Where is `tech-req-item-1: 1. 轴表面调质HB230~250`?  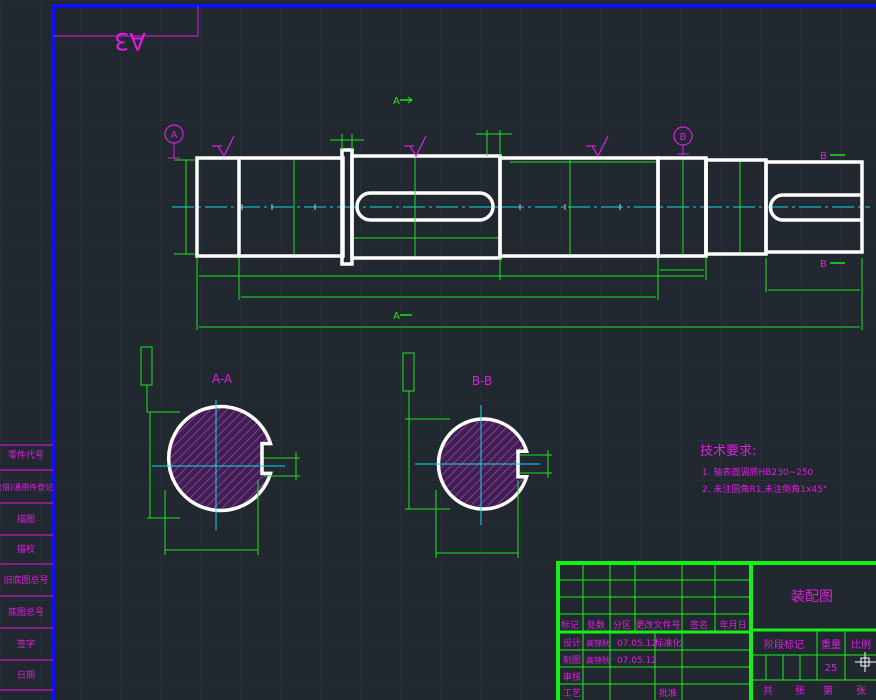 tech-req-item-1: 1. 轴表面调质HB230~250 is located at coordinates (758, 472).